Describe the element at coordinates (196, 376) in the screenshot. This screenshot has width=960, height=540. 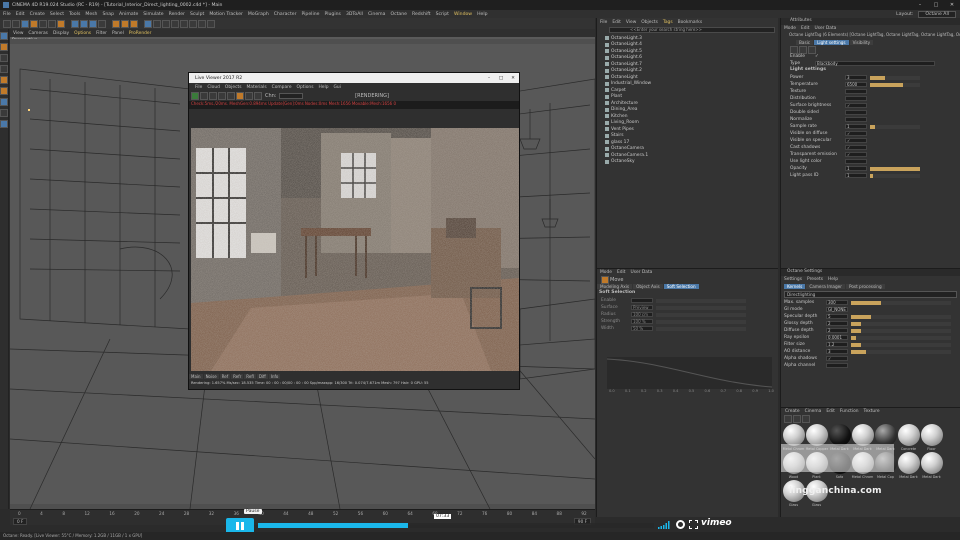
I see `lv-tab-main: Main` at that location.